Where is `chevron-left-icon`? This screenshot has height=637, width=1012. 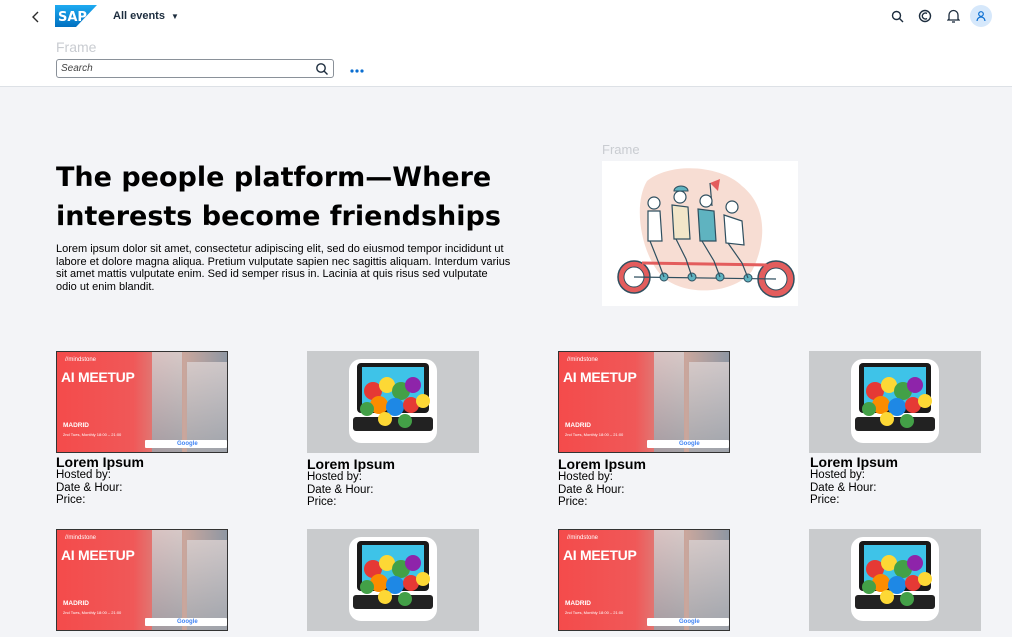 chevron-left-icon is located at coordinates (35, 17).